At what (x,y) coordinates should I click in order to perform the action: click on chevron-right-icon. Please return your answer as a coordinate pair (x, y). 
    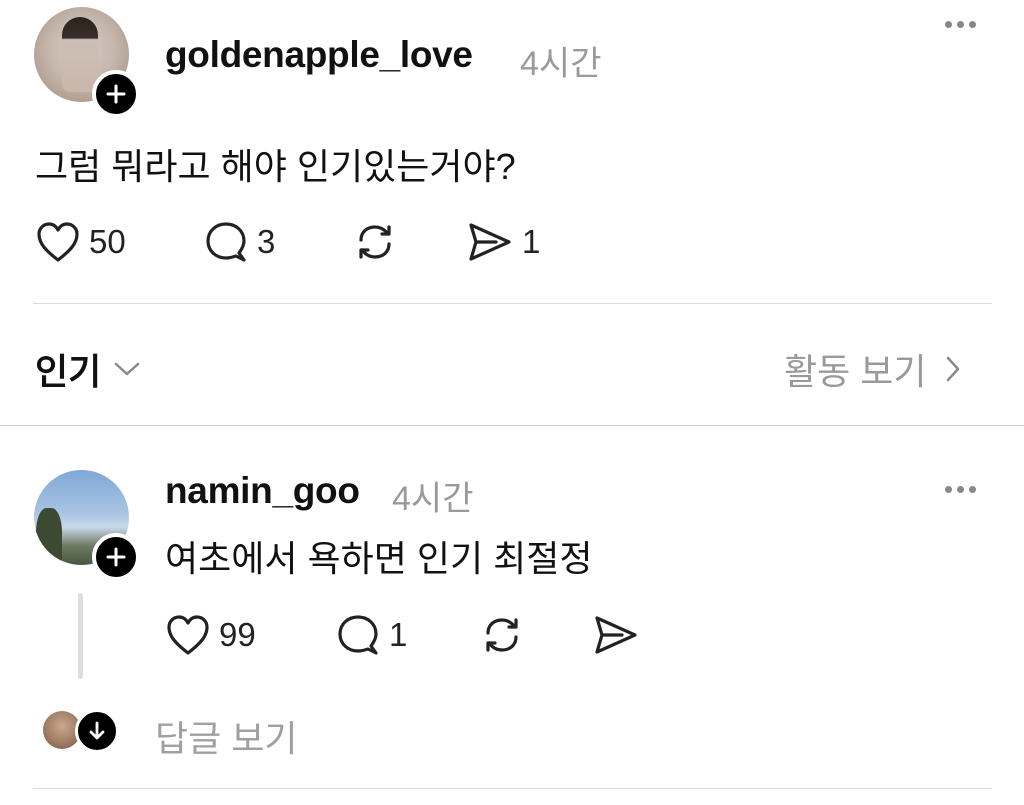
    Looking at the image, I should click on (953, 369).